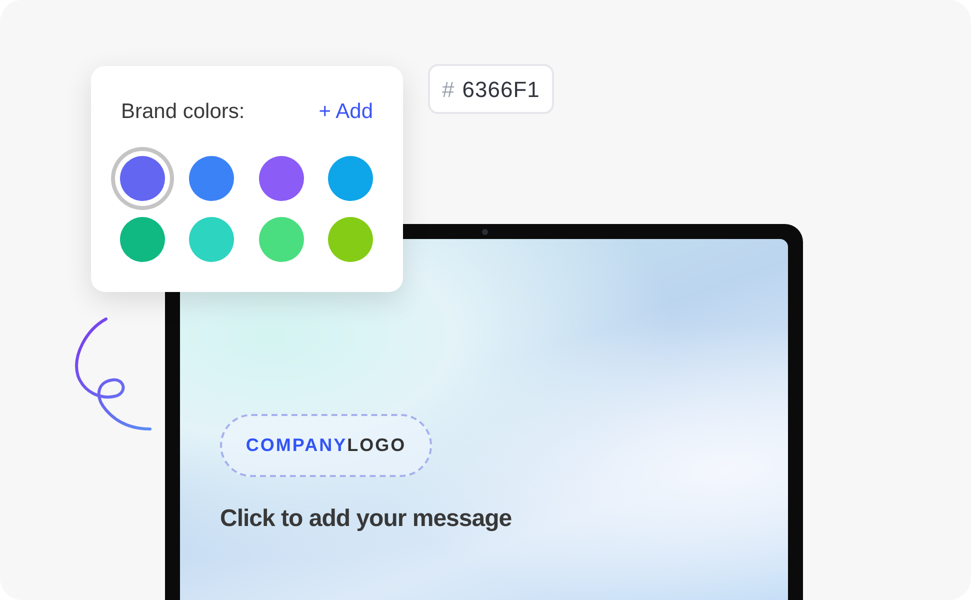 This screenshot has height=600, width=971. I want to click on add-color-link: + Add, so click(345, 112).